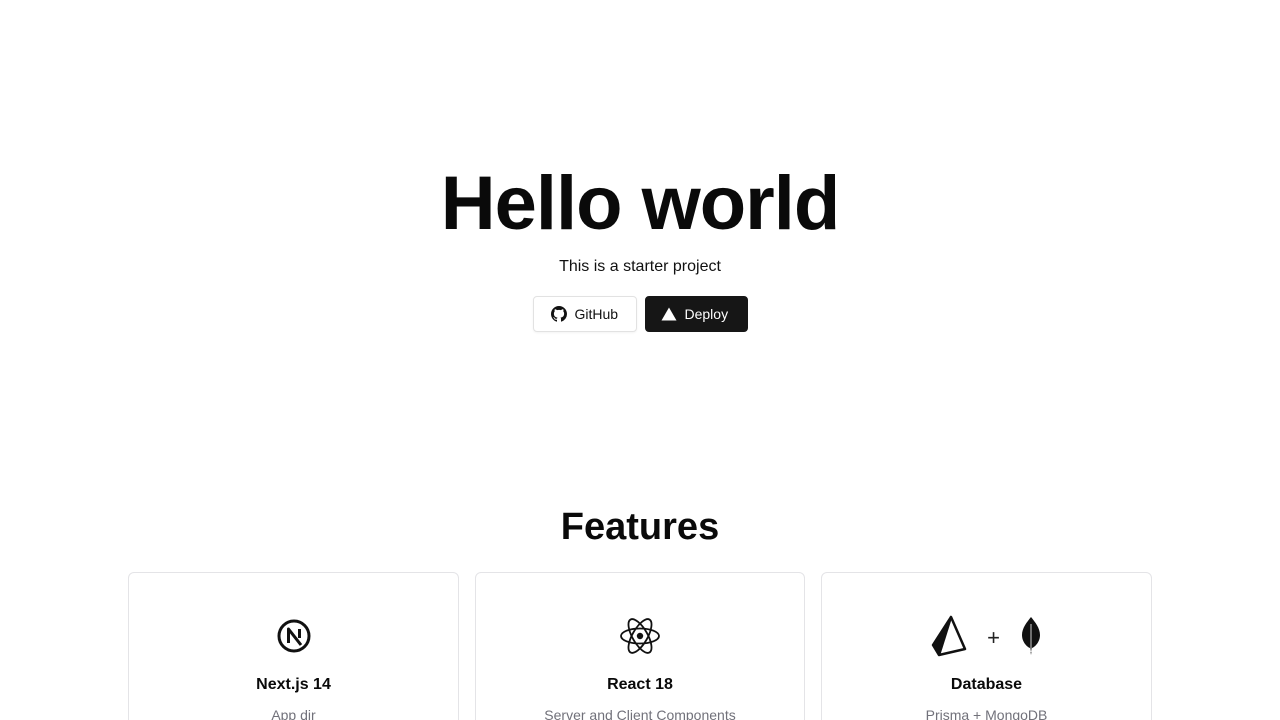  What do you see at coordinates (669, 314) in the screenshot?
I see `vercel-triangle-icon` at bounding box center [669, 314].